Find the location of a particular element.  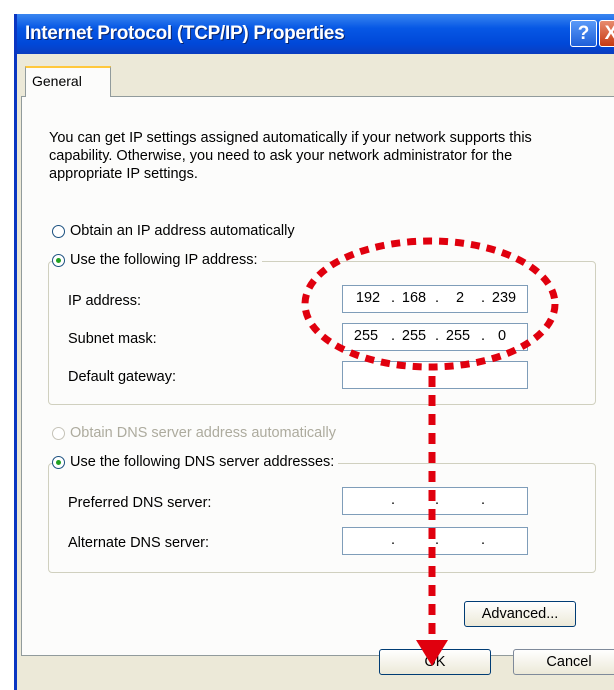

cancel-button: Cancel is located at coordinates (563, 662).